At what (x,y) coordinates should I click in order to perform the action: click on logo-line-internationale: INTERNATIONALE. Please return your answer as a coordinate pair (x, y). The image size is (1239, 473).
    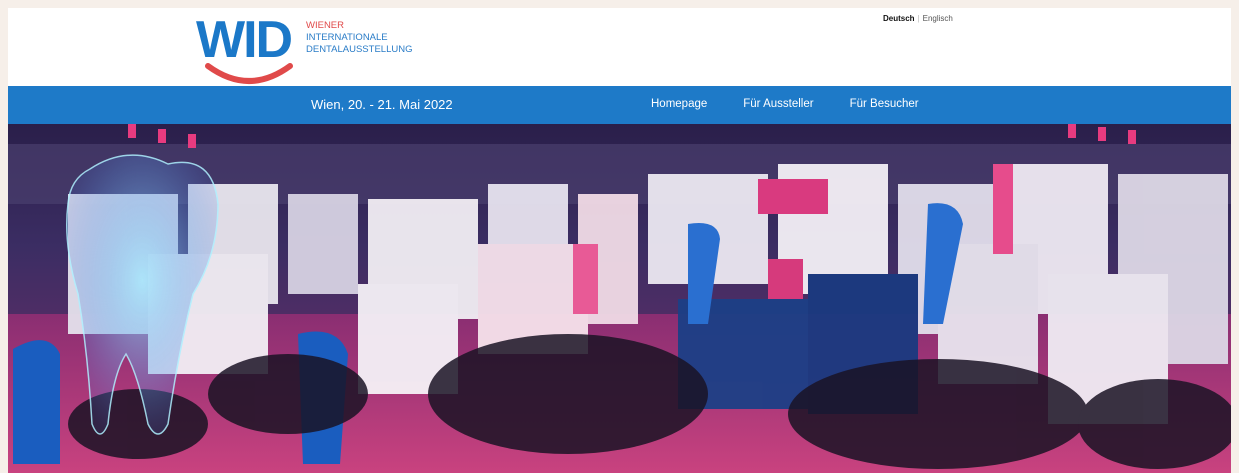
    Looking at the image, I should click on (347, 37).